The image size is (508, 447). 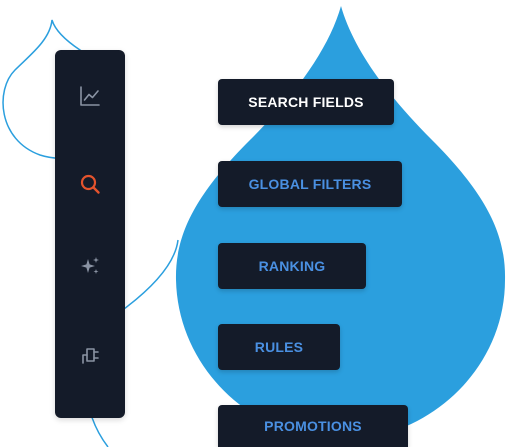 What do you see at coordinates (90, 234) in the screenshot?
I see `sidebar-panel` at bounding box center [90, 234].